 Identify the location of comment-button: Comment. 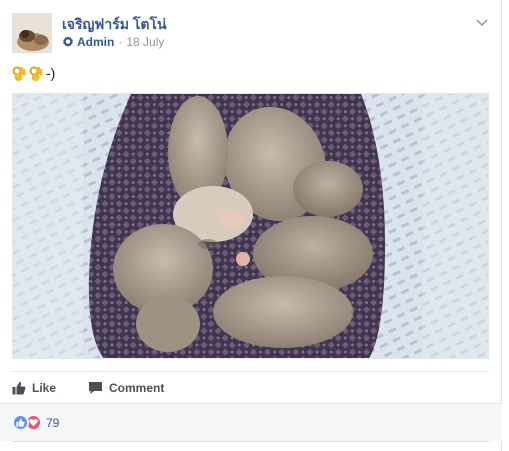
(126, 388).